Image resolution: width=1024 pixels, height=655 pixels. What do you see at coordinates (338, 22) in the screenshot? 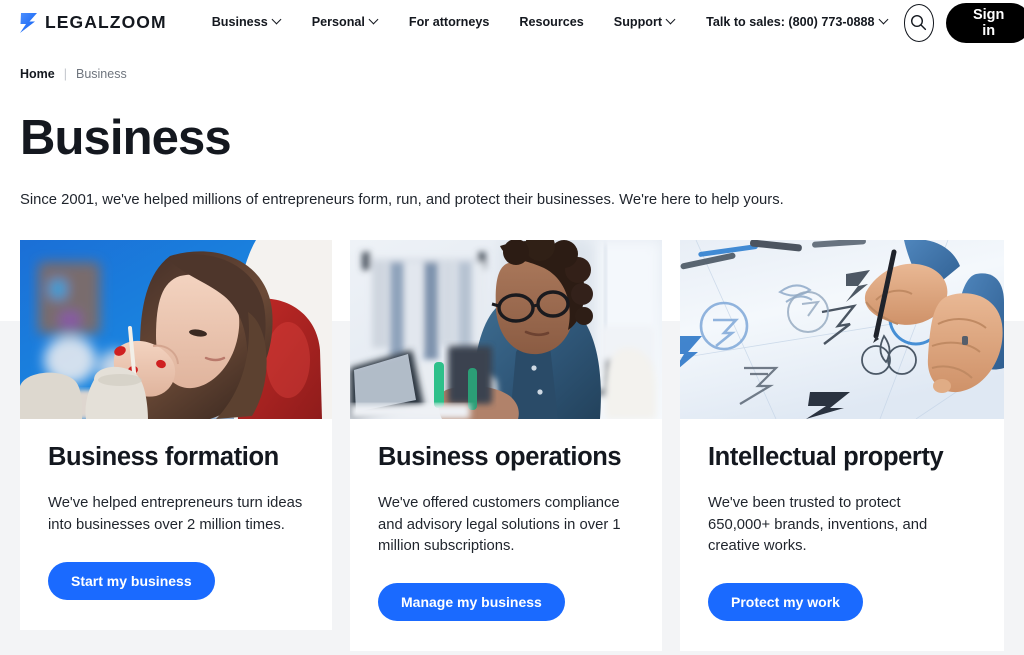
I see `nav-item-label: Personal` at bounding box center [338, 22].